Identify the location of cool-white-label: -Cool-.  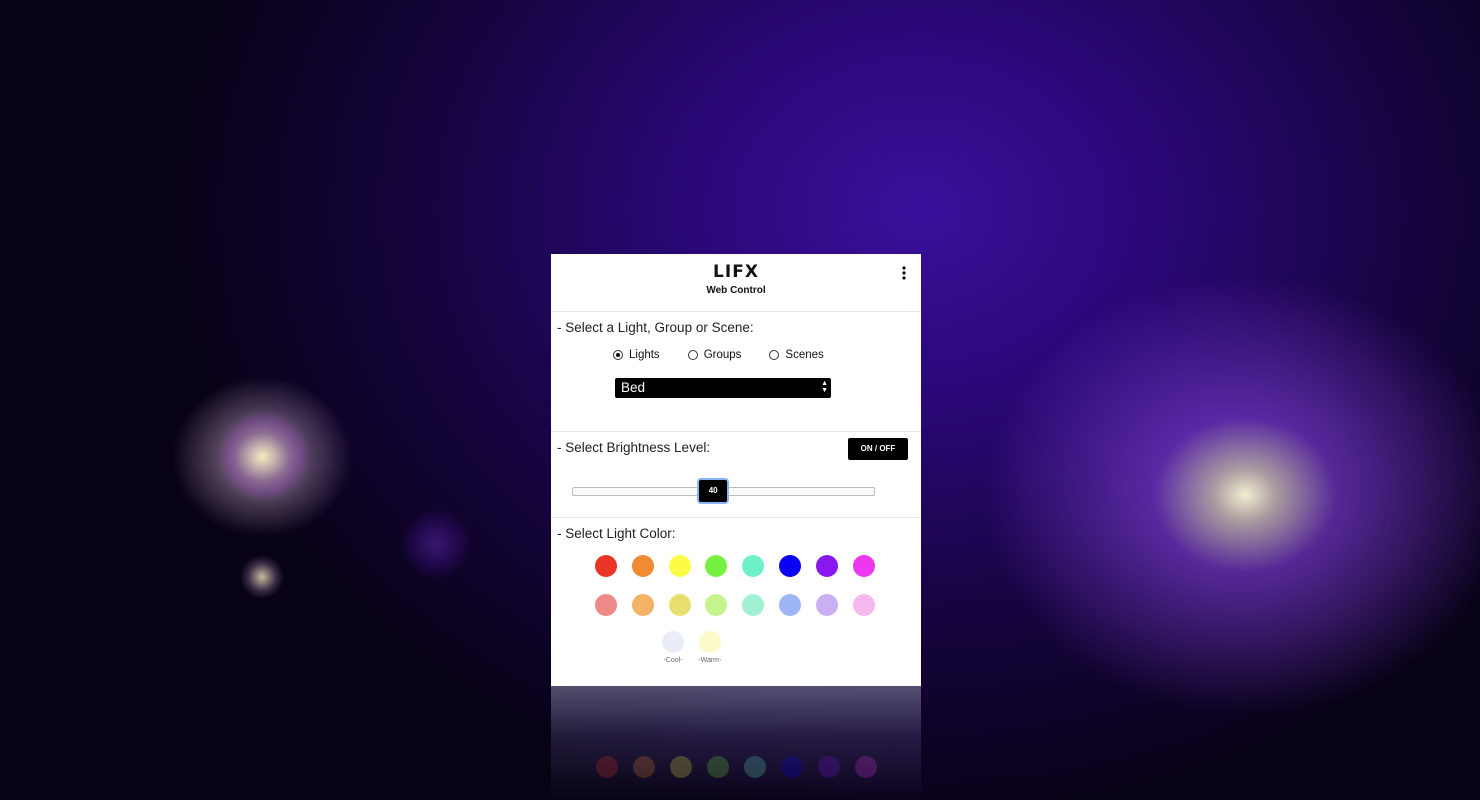
(673, 660).